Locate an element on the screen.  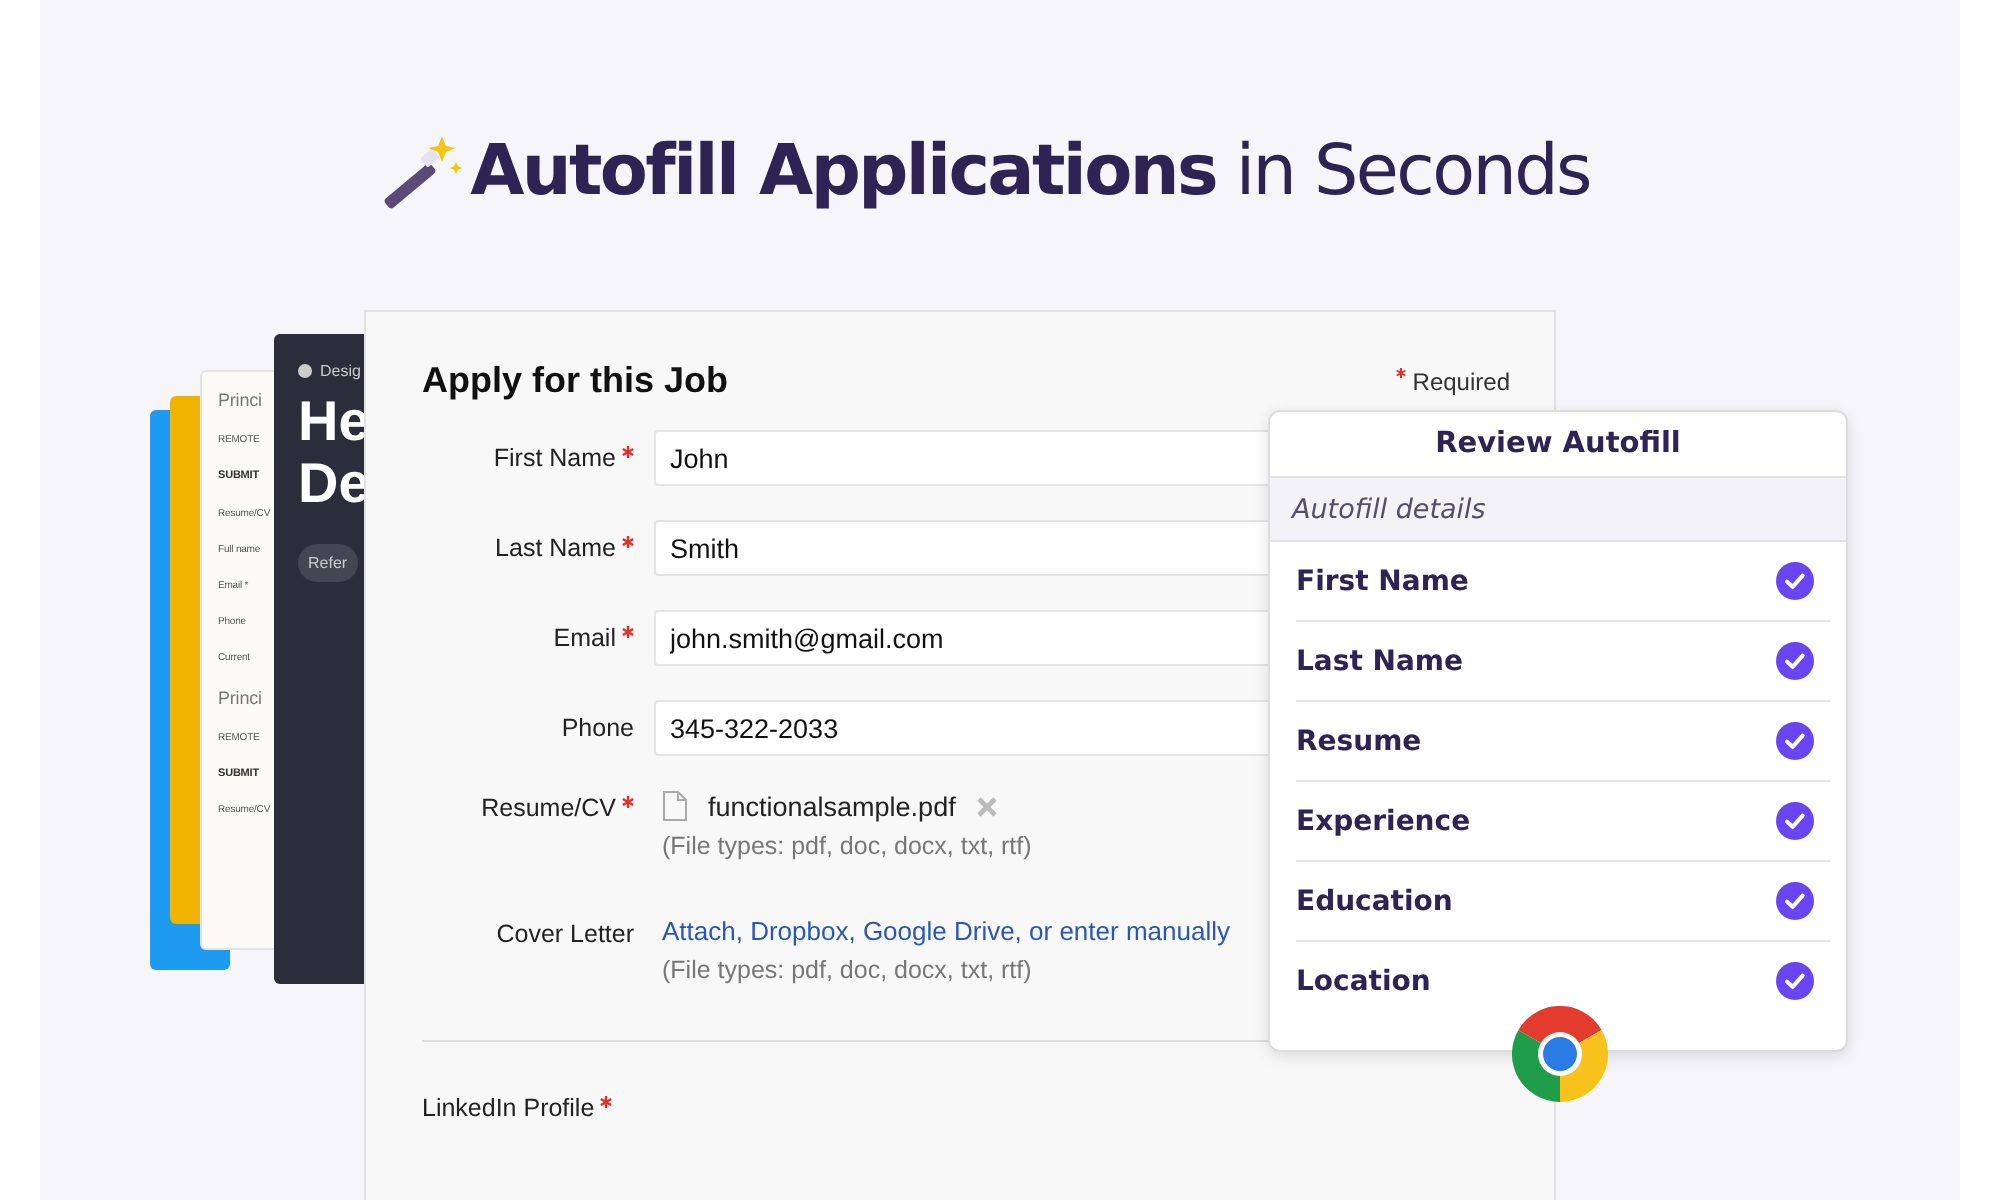
field-label: Last Name is located at coordinates (555, 548).